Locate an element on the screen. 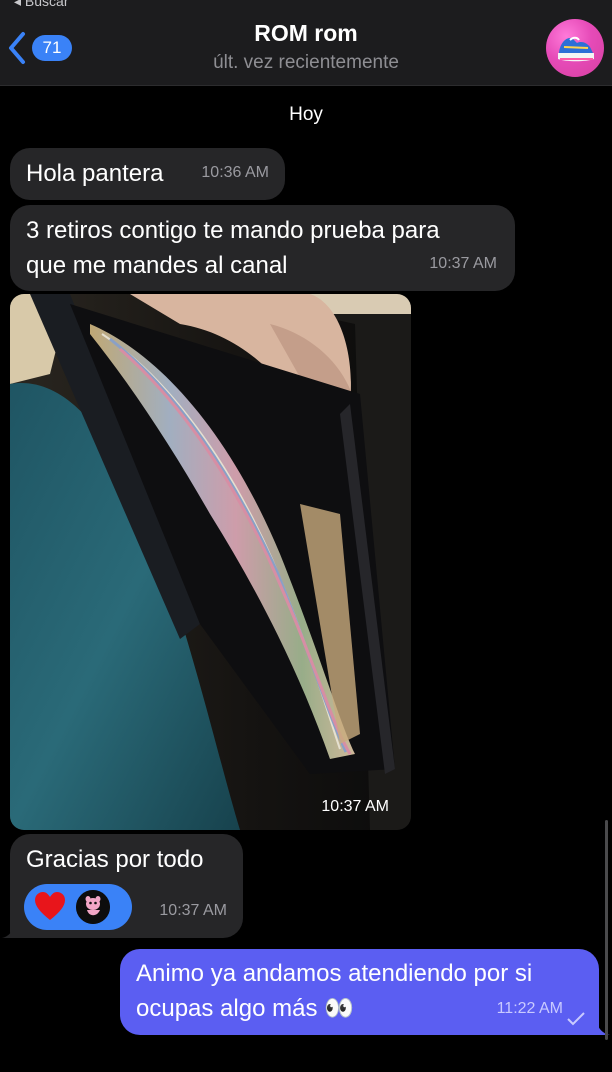  message-text: Hola pantera is located at coordinates (95, 173).